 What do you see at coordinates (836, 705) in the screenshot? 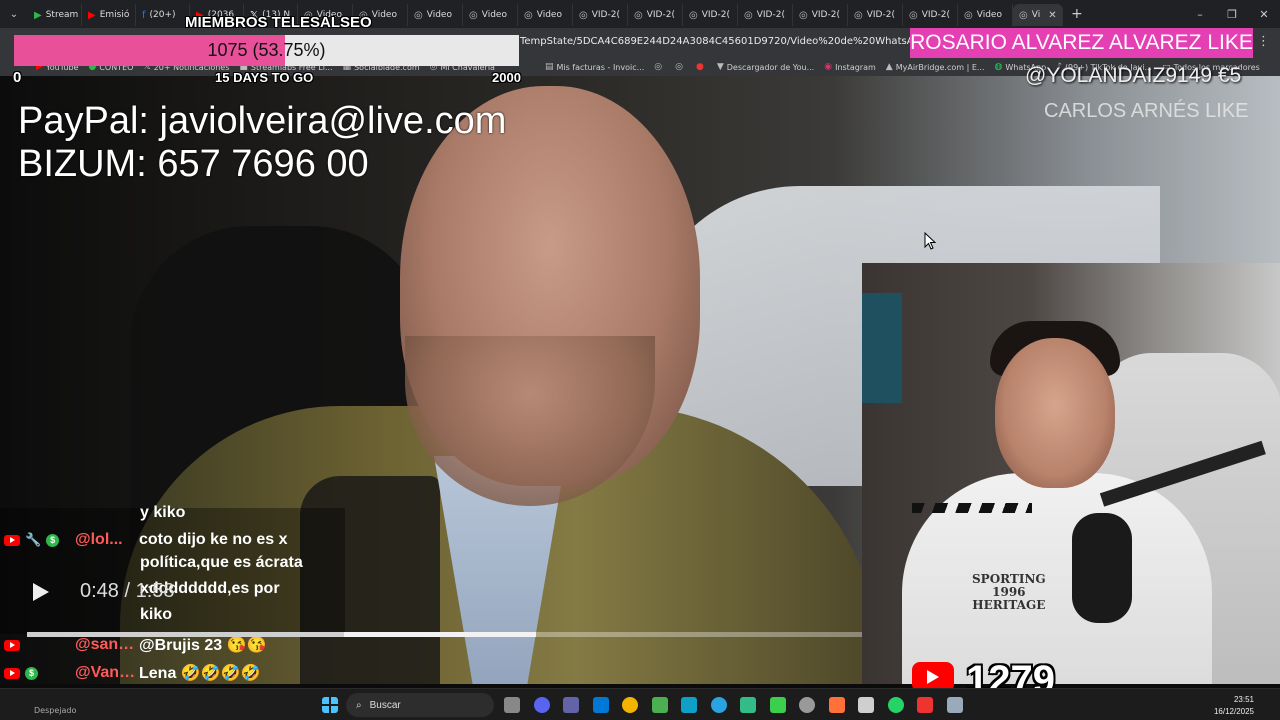
I see `firefox-icon` at bounding box center [836, 705].